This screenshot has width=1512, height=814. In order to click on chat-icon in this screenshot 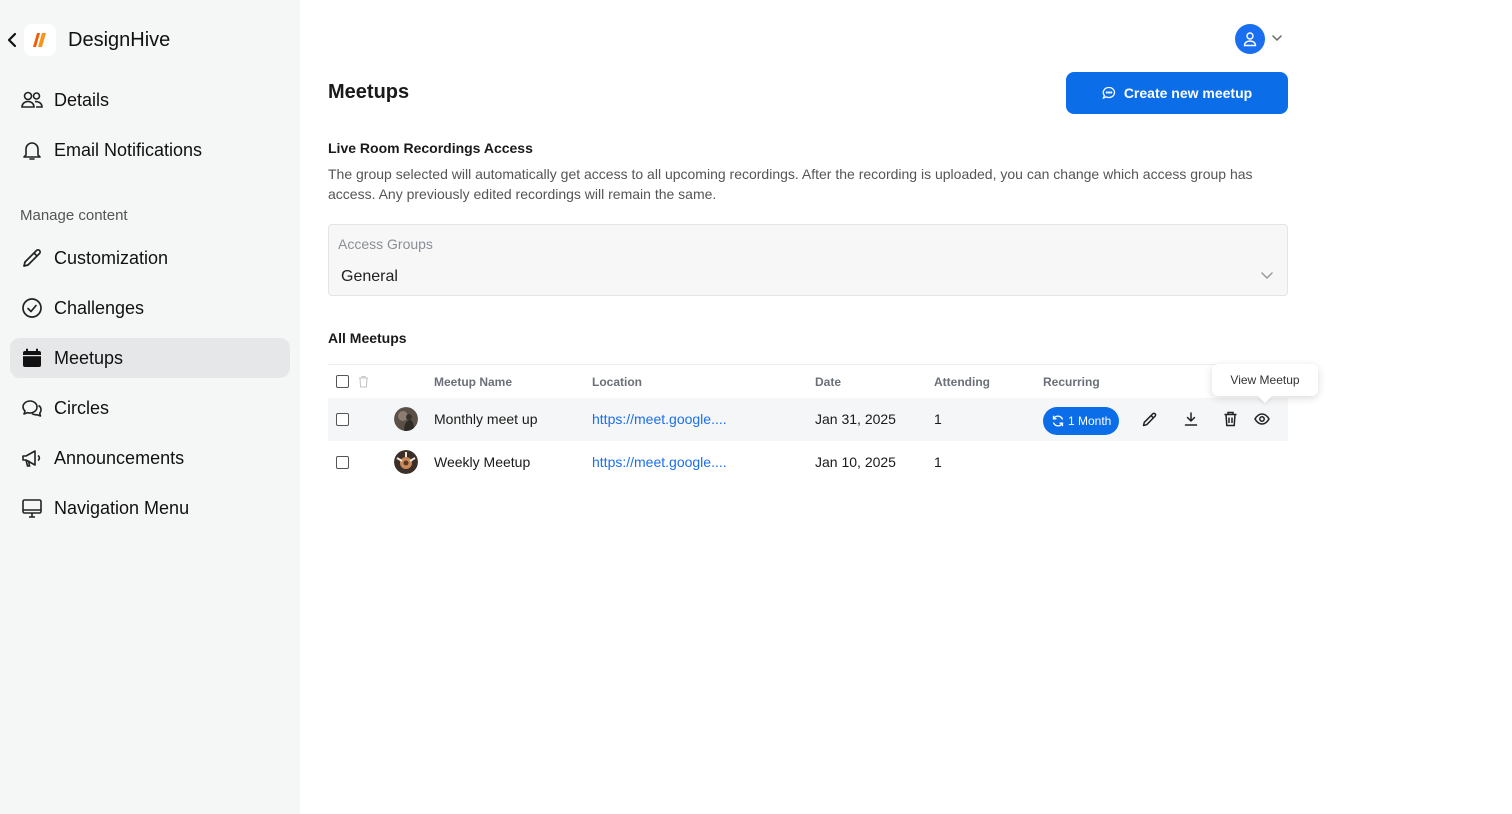, I will do `click(1108, 93)`.